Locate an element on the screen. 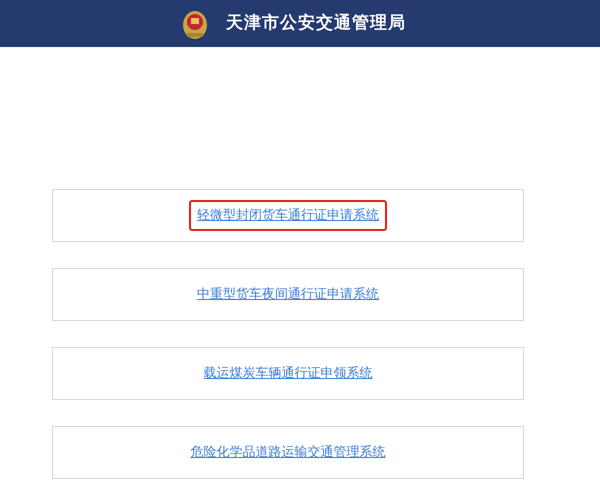 This screenshot has height=494, width=600. system-link: 载运煤炭车辆通行证申领系统 is located at coordinates (288, 374).